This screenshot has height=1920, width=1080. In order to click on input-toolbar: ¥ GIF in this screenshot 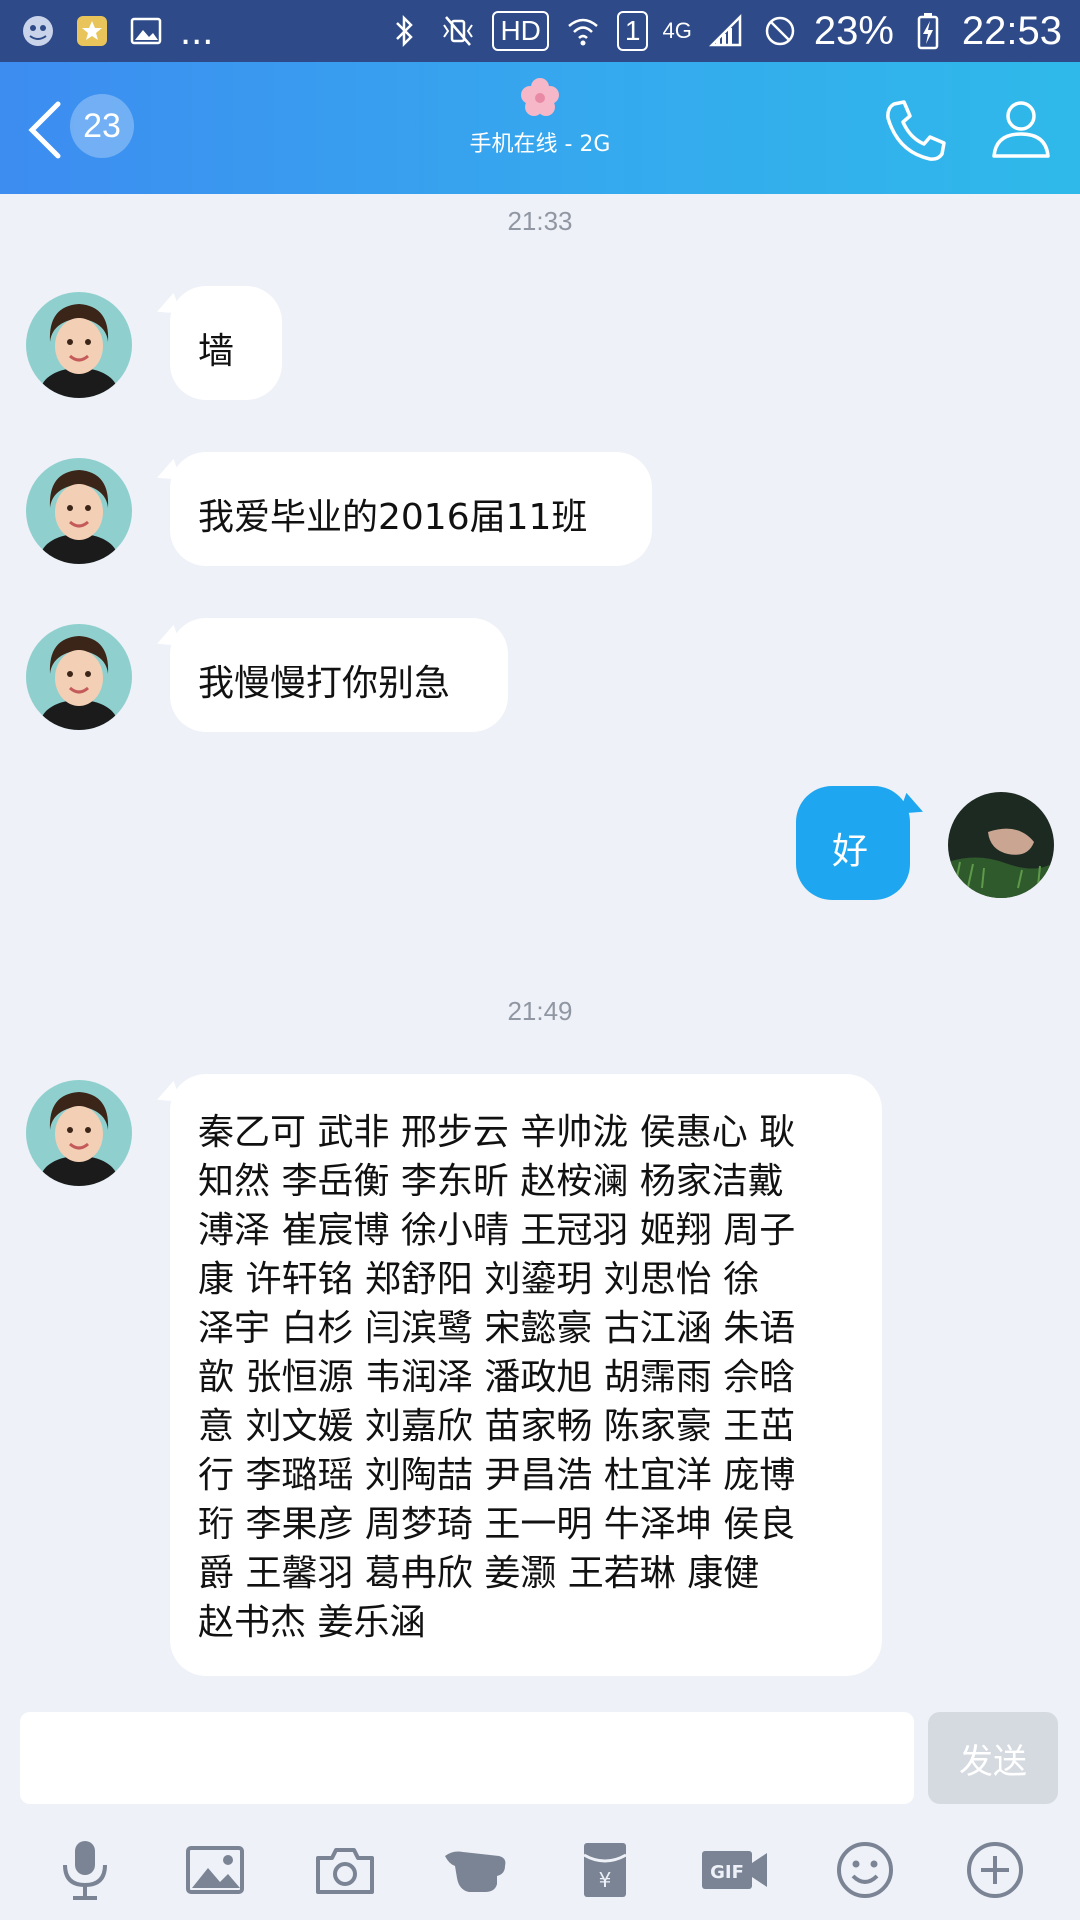, I will do `click(540, 1870)`.